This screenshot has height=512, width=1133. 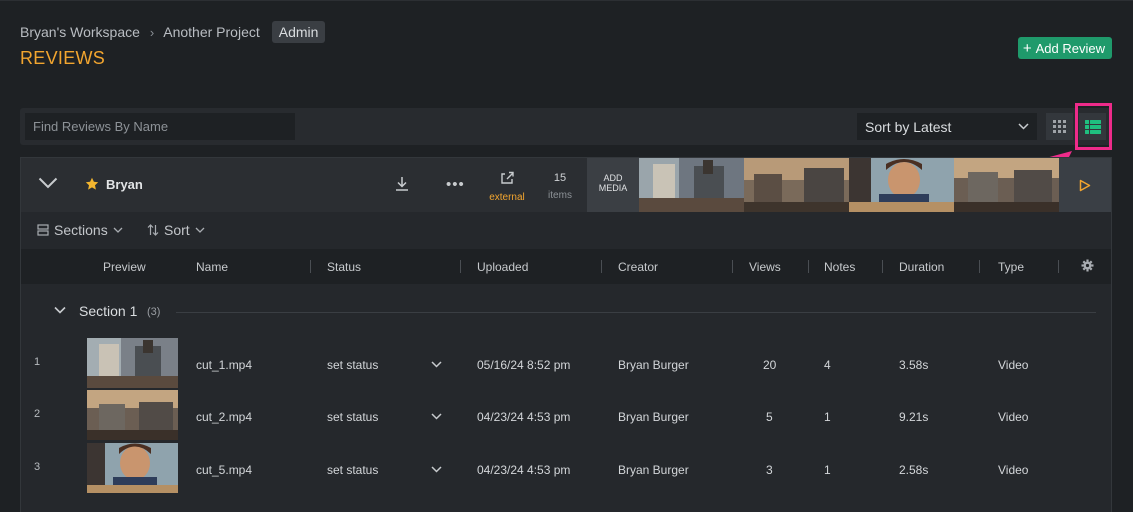 What do you see at coordinates (124, 184) in the screenshot?
I see `review-group-name: Bryan` at bounding box center [124, 184].